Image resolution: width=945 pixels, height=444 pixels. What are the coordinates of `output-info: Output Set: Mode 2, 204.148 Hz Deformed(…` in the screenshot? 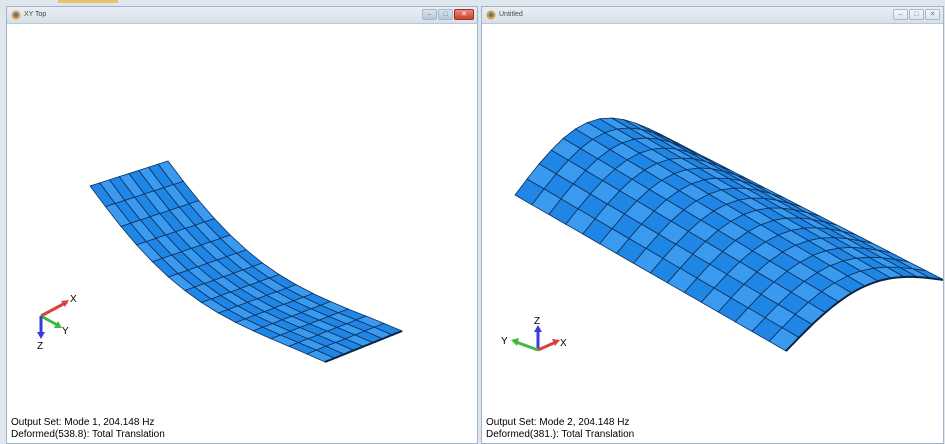 It's located at (560, 429).